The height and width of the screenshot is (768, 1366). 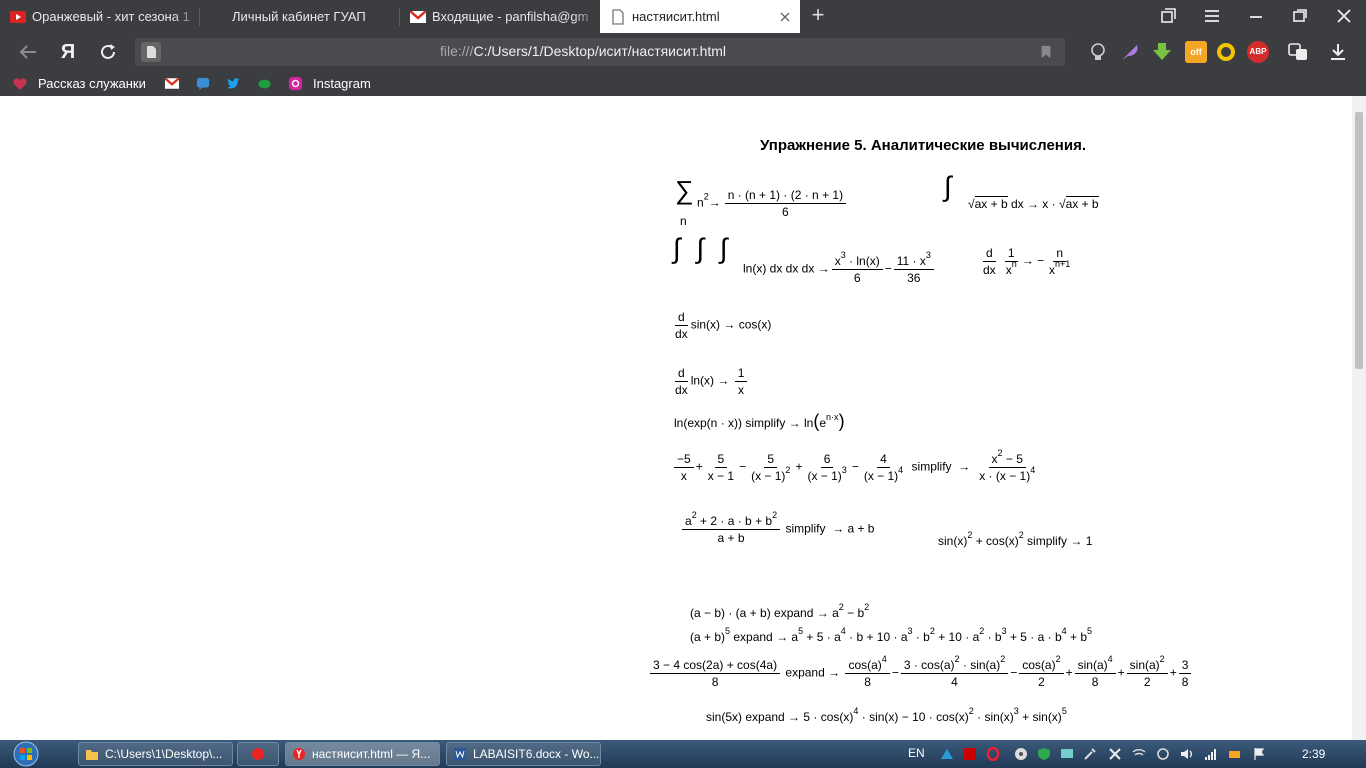 I want to click on triple-integral-symbols: ∫ ∫ ∫, so click(x=702, y=248).